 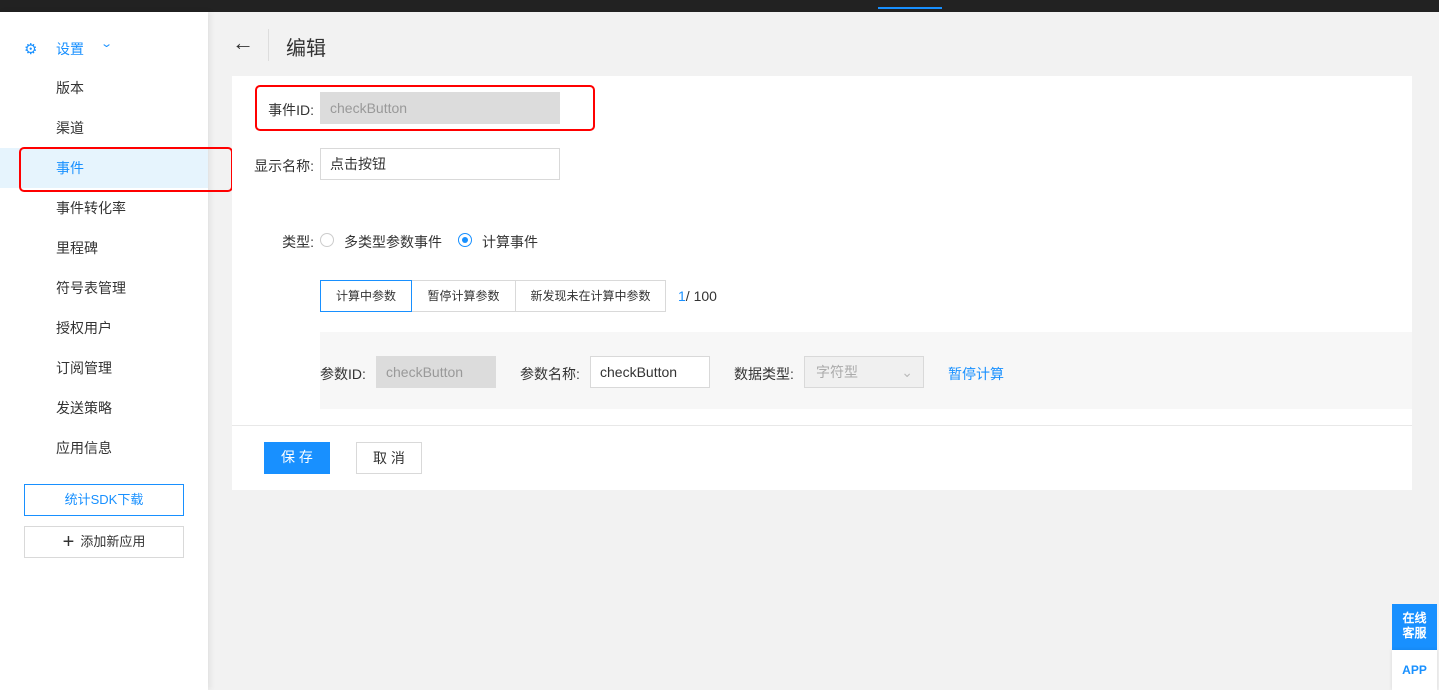 What do you see at coordinates (701, 296) in the screenshot?
I see `param-count-total: / 100` at bounding box center [701, 296].